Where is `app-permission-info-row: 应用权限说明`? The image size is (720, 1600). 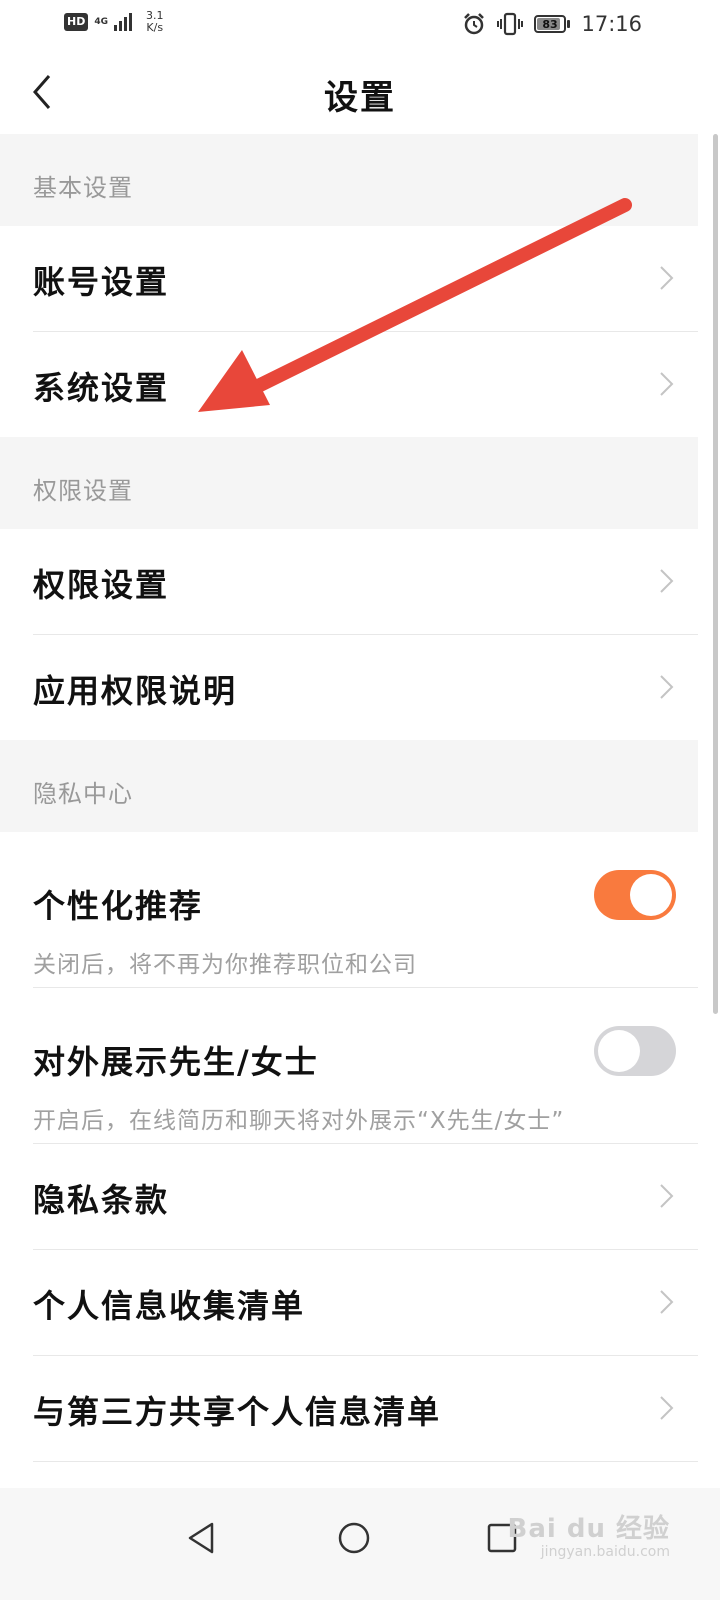
app-permission-info-row: 应用权限说明 is located at coordinates (349, 687).